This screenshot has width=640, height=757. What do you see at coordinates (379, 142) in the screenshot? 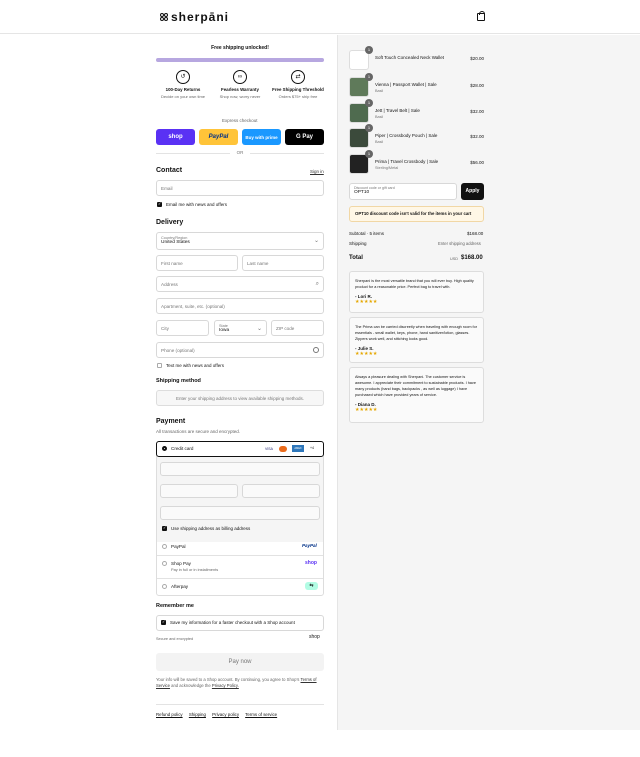
I see `item-variant: Basil` at bounding box center [379, 142].